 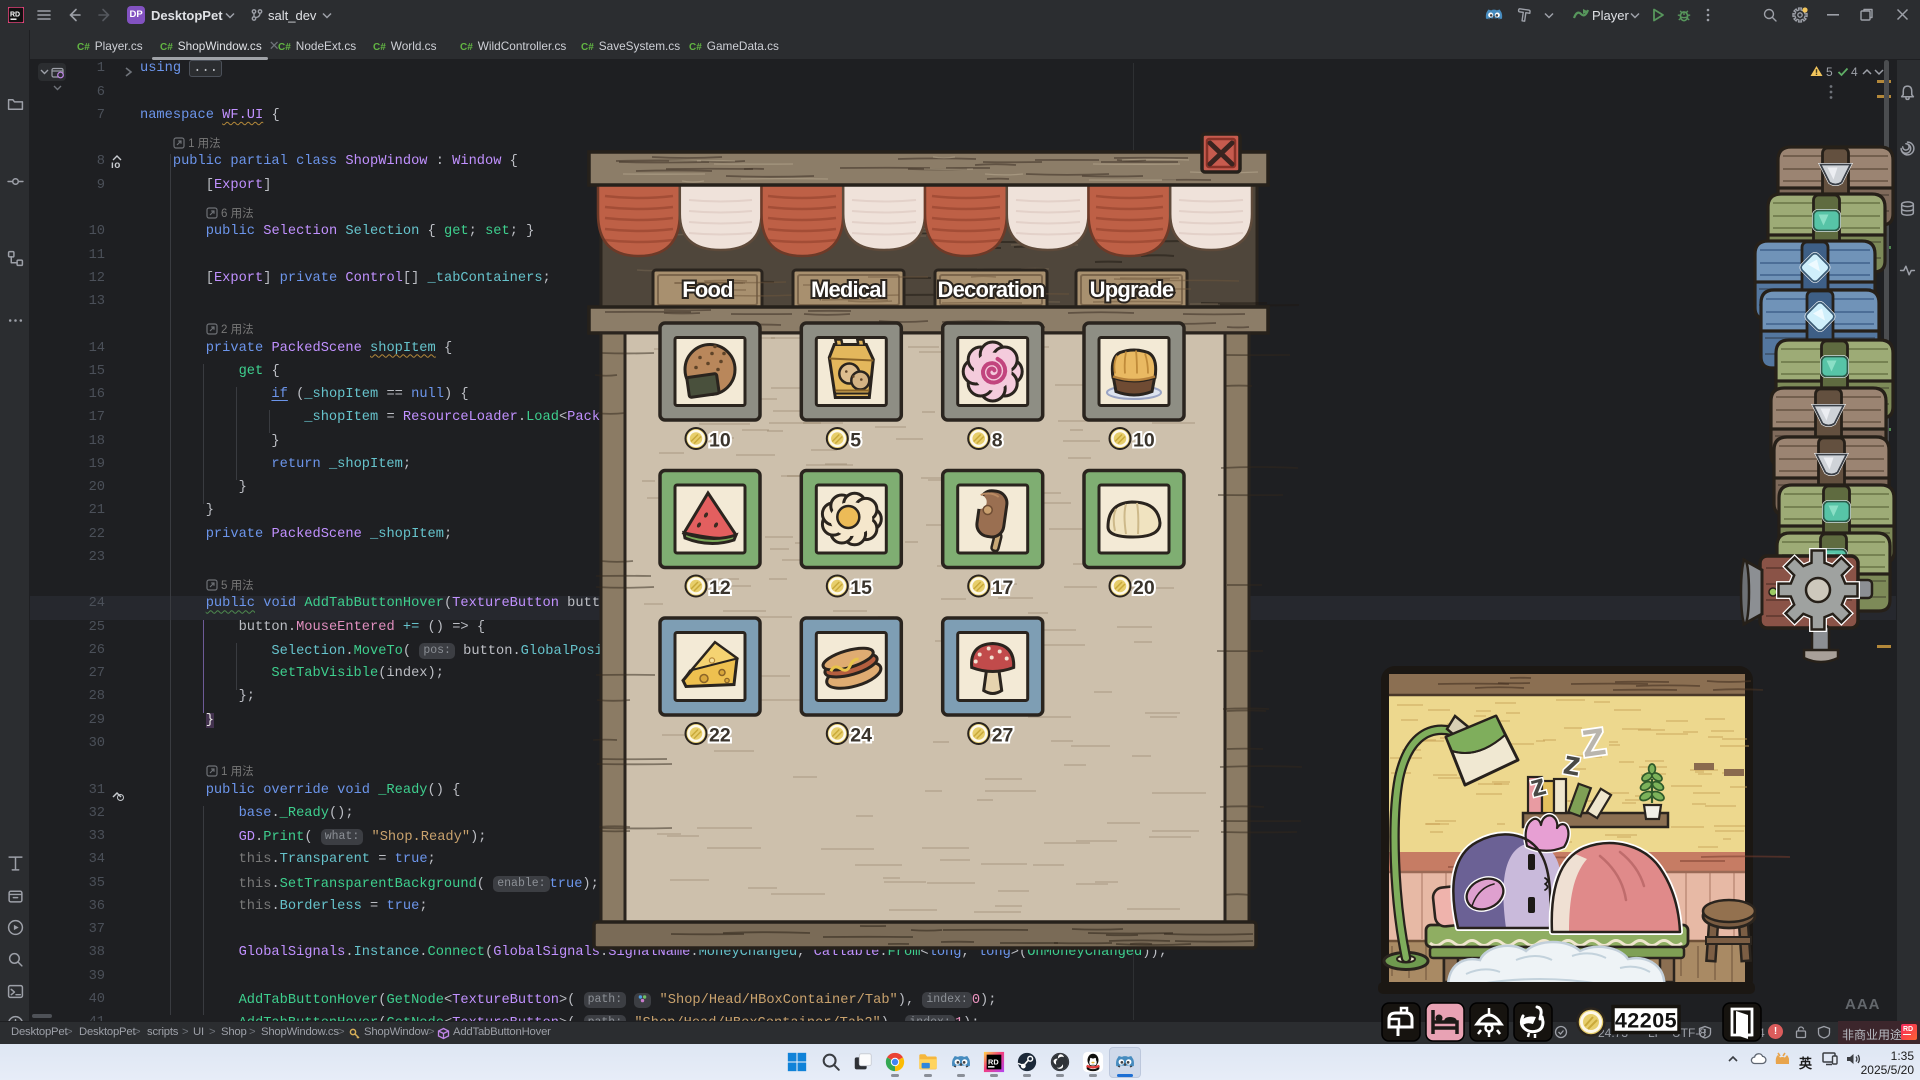 What do you see at coordinates (1646, 1021) in the screenshot?
I see `svg-text: 42205` at bounding box center [1646, 1021].